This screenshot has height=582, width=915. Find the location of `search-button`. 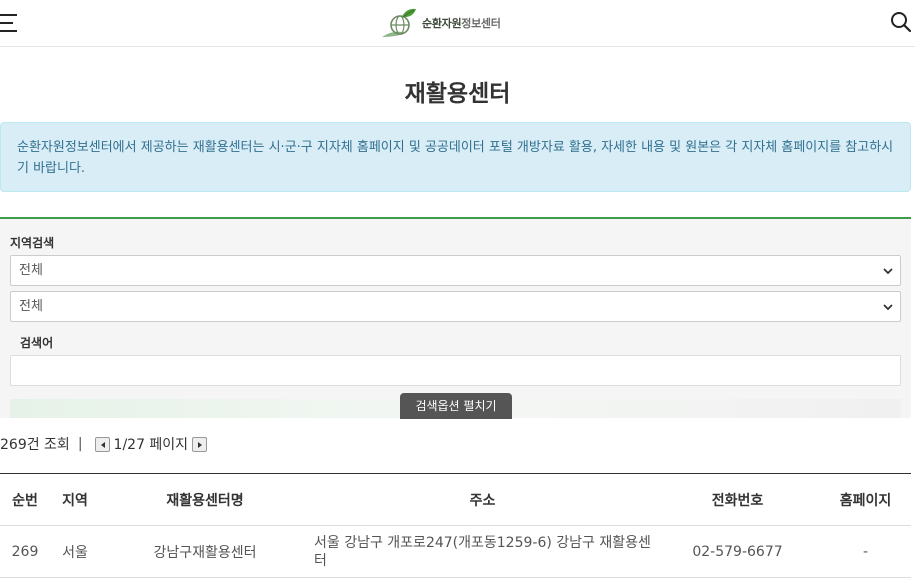

search-button is located at coordinates (902, 23).